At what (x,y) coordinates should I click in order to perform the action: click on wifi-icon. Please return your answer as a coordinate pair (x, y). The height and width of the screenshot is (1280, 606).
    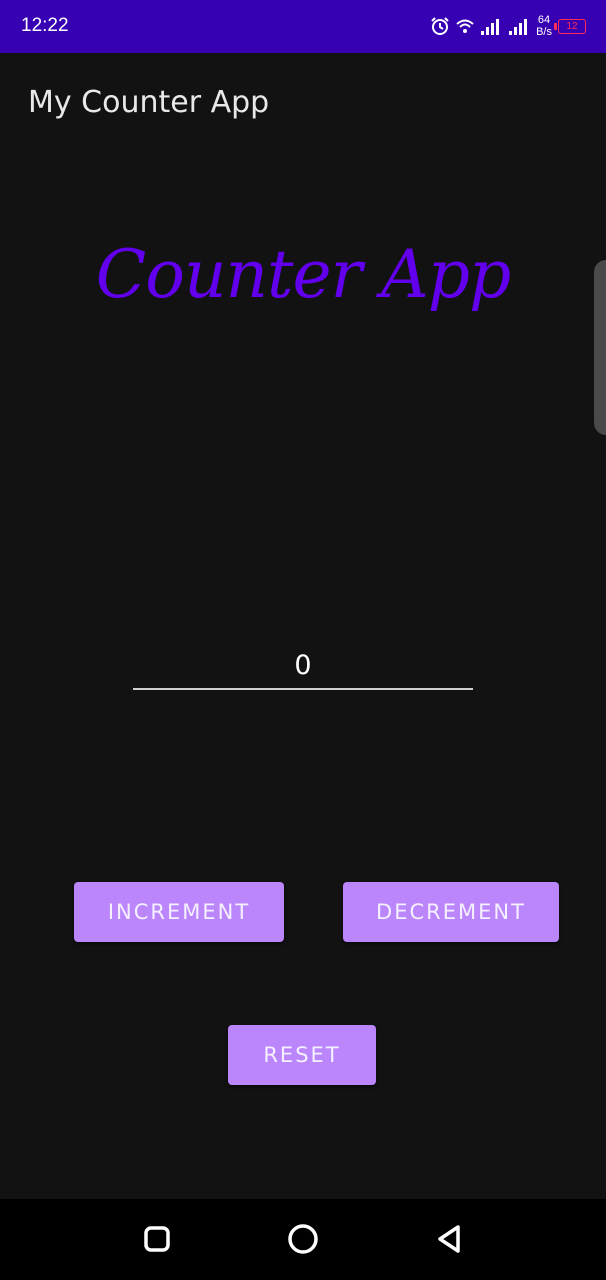
    Looking at the image, I should click on (465, 26).